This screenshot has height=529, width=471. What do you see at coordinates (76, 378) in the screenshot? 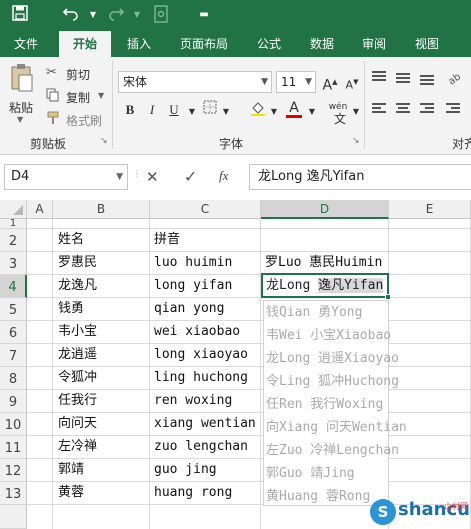
I see `cell-b8: 令狐冲` at bounding box center [76, 378].